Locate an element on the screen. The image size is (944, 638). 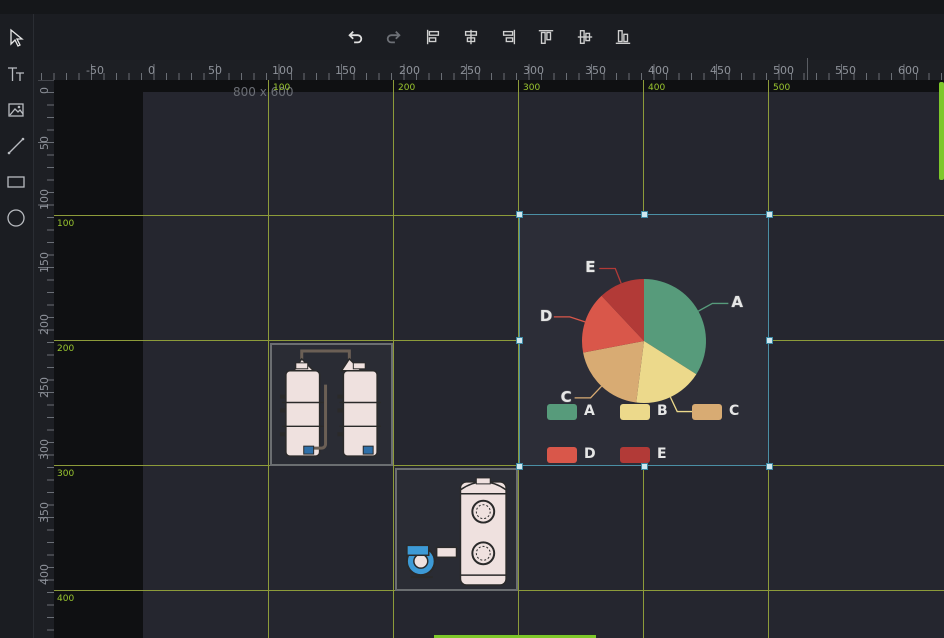
hruler-label: 600 is located at coordinates (908, 70).